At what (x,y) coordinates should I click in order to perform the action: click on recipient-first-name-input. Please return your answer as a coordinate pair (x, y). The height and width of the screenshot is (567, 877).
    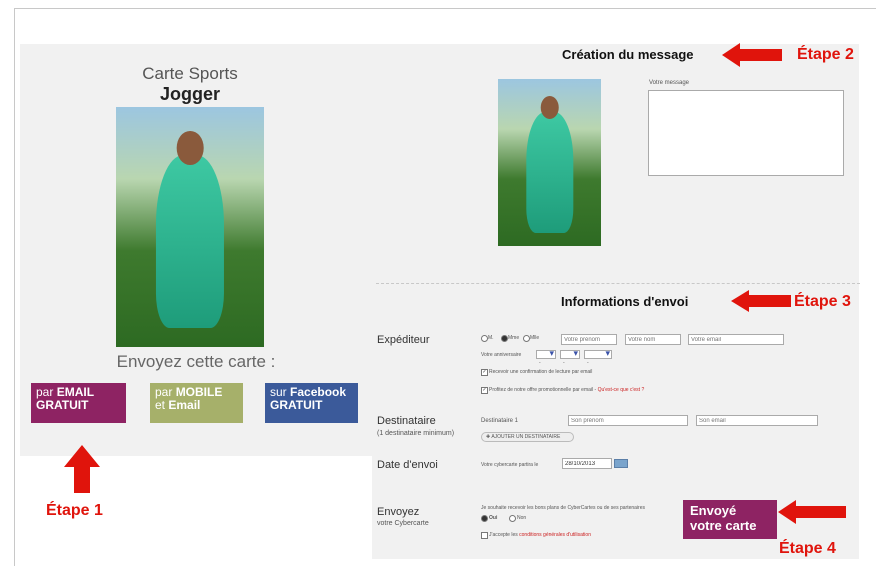
    Looking at the image, I should click on (628, 420).